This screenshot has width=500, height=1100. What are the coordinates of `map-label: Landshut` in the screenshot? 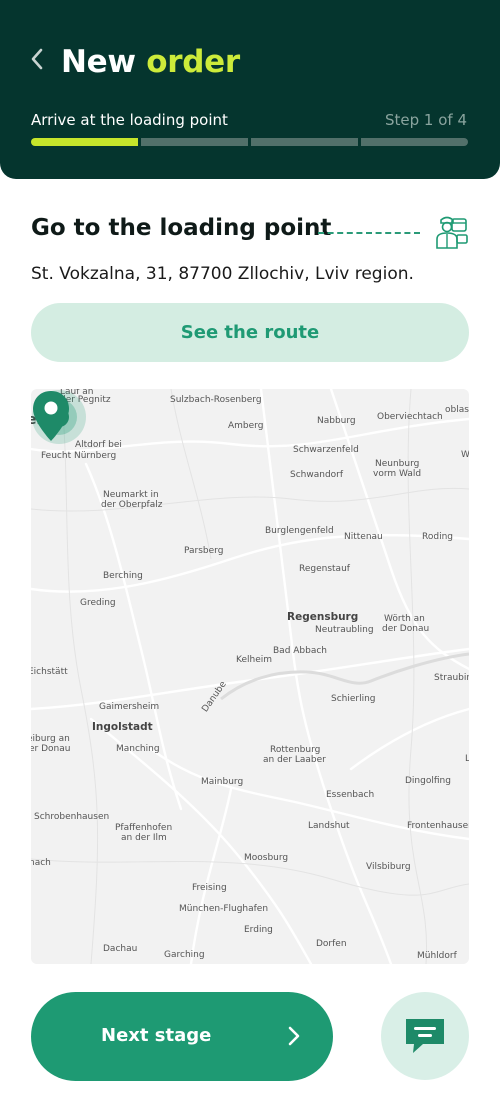 It's located at (329, 826).